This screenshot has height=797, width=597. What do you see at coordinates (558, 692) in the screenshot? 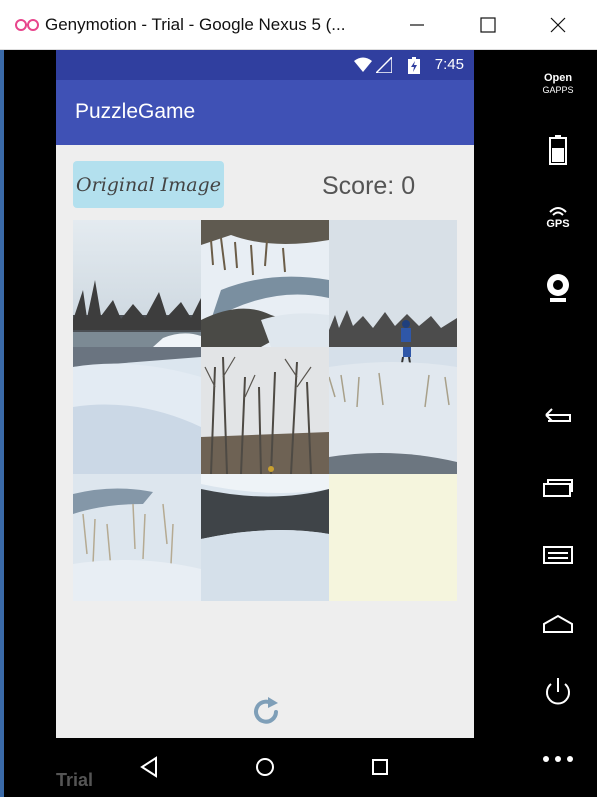
I see `power-icon` at bounding box center [558, 692].